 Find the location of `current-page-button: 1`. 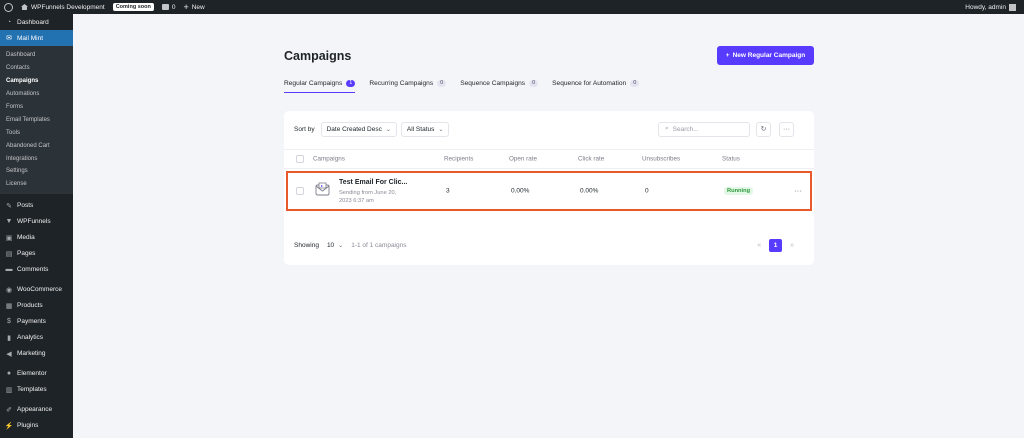

current-page-button: 1 is located at coordinates (776, 245).